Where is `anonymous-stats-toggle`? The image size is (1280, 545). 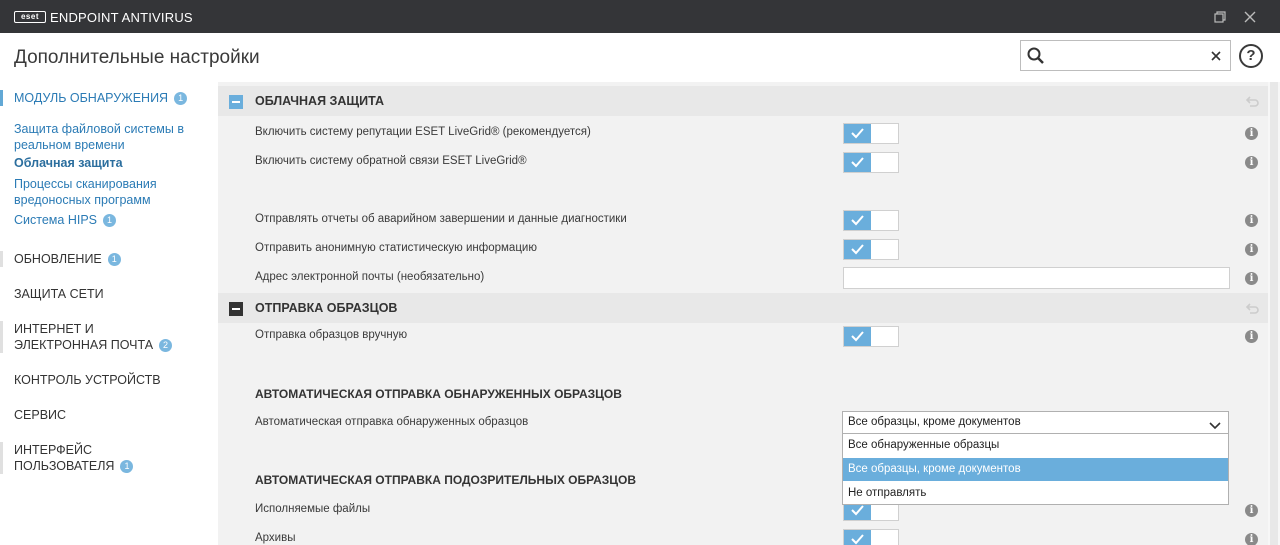
anonymous-stats-toggle is located at coordinates (871, 249).